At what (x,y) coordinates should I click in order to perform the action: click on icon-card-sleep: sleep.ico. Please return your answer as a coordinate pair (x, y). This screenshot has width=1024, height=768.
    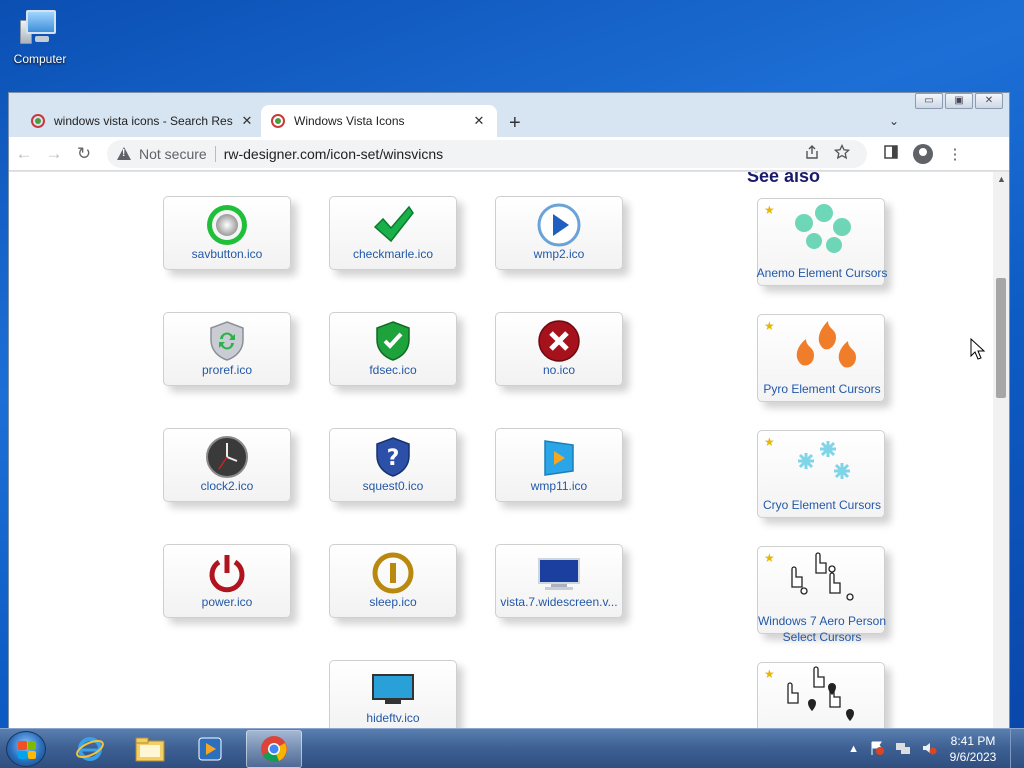
    Looking at the image, I should click on (393, 581).